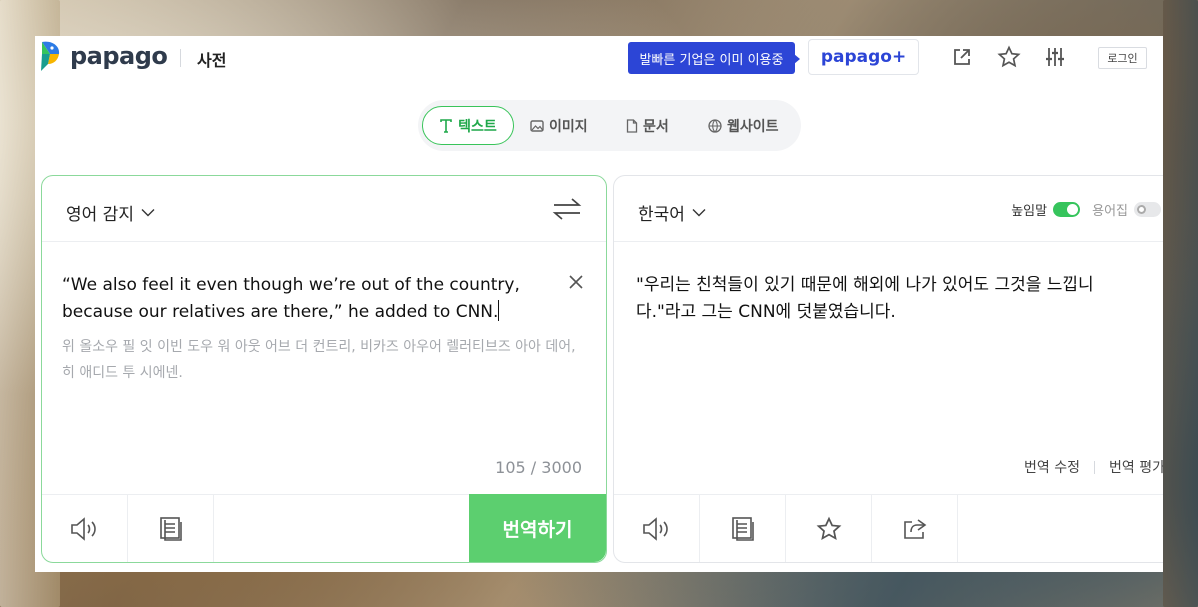 Image resolution: width=1198 pixels, height=607 pixels. What do you see at coordinates (1110, 211) in the screenshot?
I see `glossary-label: 용어집` at bounding box center [1110, 211].